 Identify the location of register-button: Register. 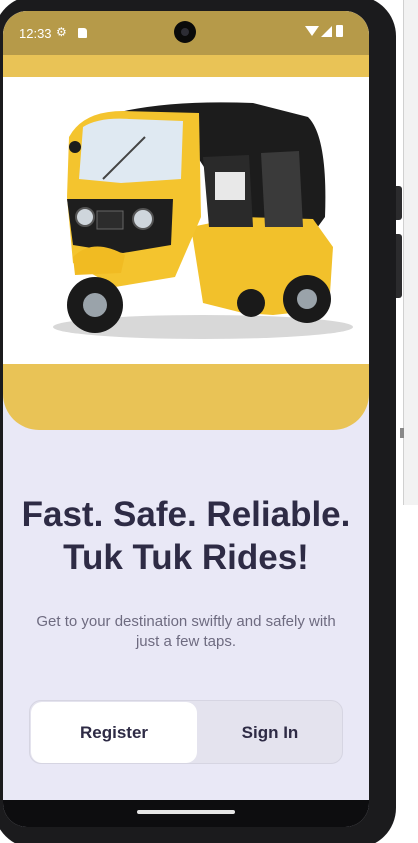
(114, 732).